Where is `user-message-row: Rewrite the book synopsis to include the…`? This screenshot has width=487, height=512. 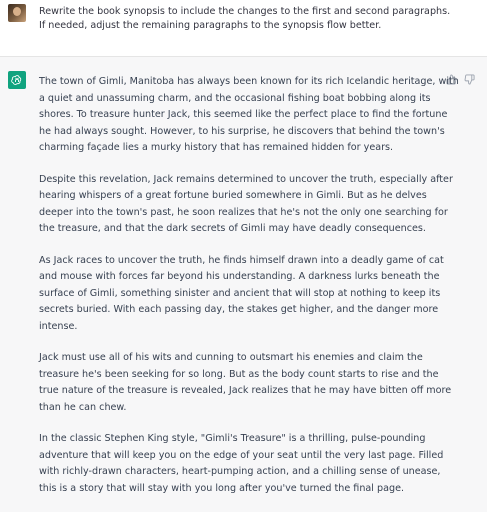 user-message-row: Rewrite the book synopsis to include the… is located at coordinates (243, 28).